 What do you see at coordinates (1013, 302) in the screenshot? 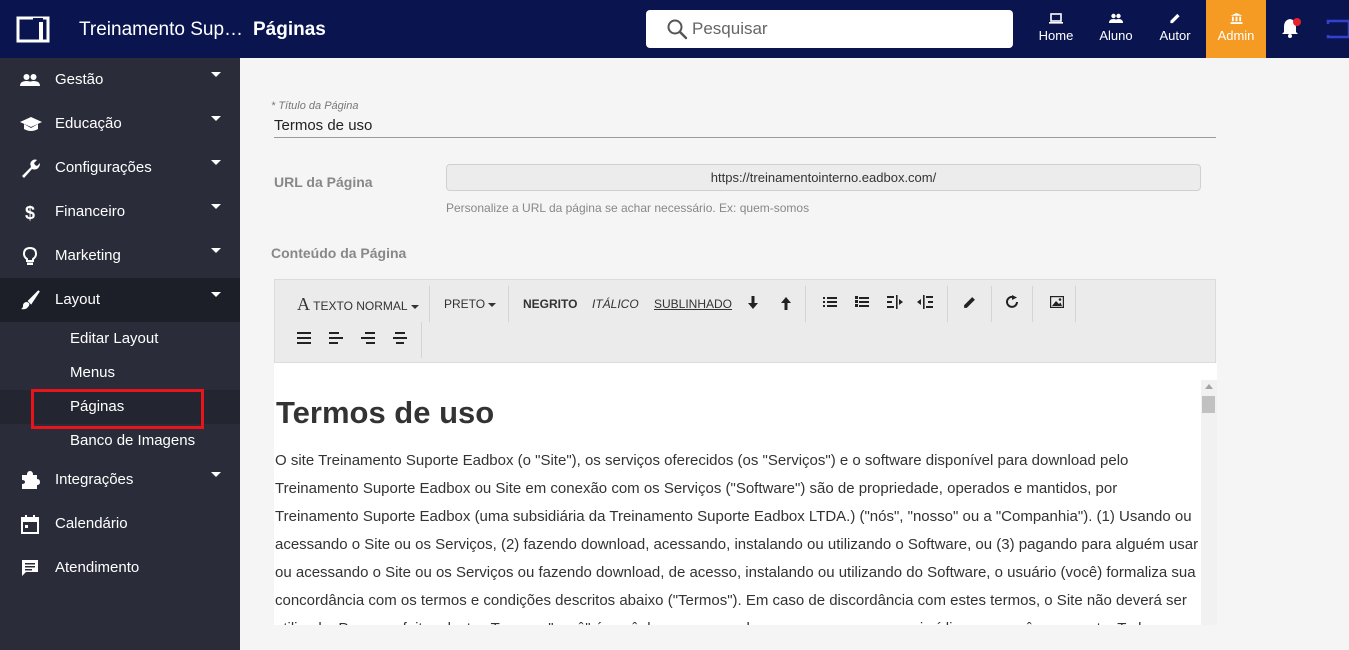
I see `redo-icon` at bounding box center [1013, 302].